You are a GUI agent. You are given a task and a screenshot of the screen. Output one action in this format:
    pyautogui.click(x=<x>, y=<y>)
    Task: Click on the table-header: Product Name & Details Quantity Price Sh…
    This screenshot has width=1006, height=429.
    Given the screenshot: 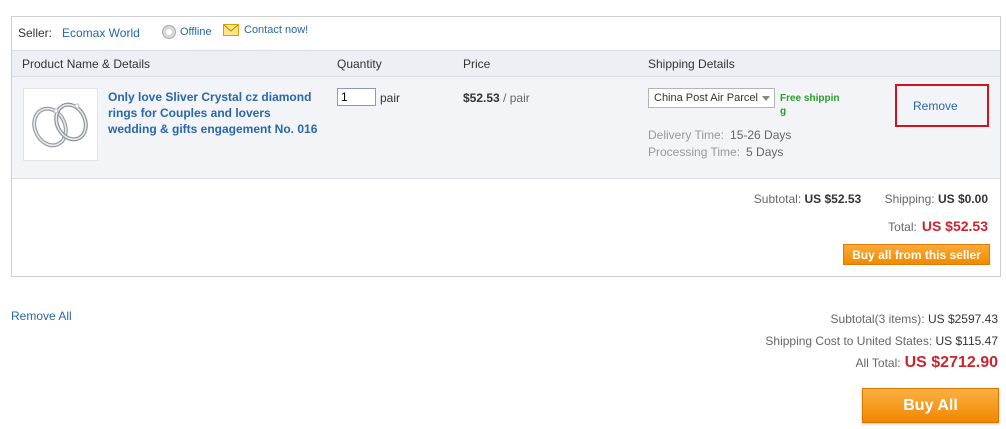 What is the action you would take?
    pyautogui.click(x=506, y=63)
    